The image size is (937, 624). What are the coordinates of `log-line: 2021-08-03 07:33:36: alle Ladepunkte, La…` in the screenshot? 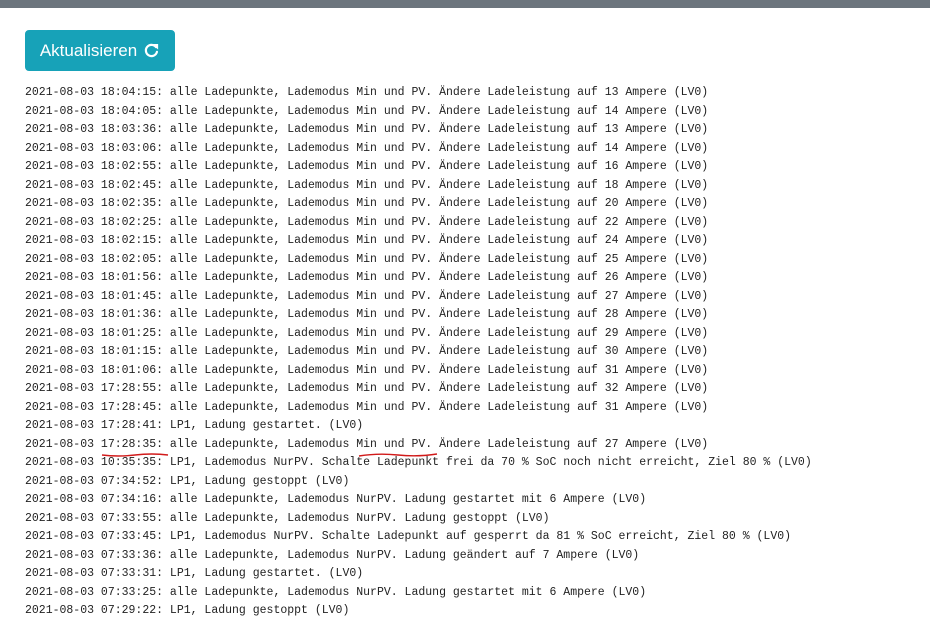 It's located at (477, 556).